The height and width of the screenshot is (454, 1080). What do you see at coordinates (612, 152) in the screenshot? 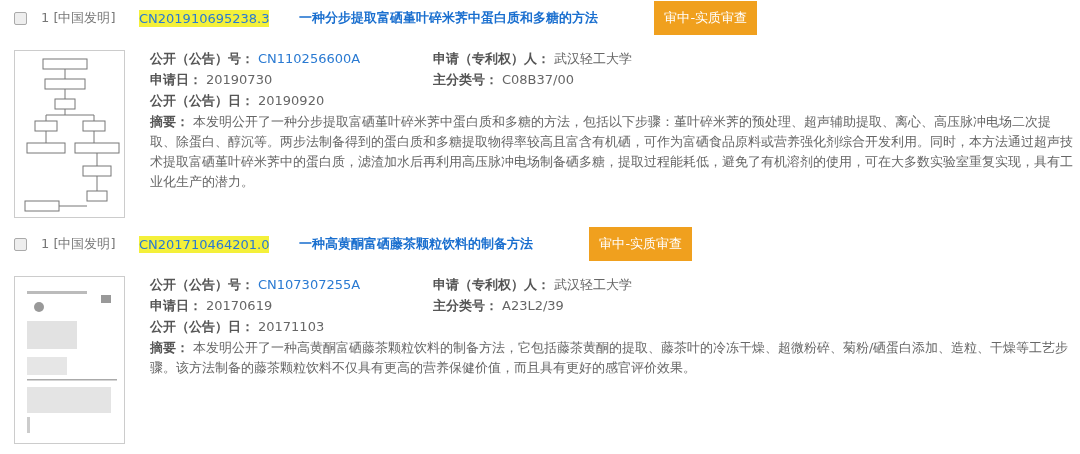
I see `abstract-text: 摘要： 本发明公开了一种分步提取富硒堇叶碎米荠中蛋白质和多糖的方法，包括以下步骤：堇叶碎米荠的预处理、超声辅助提取、离心、高压脉冲电场二次提取、除蛋白、醇沉等。两步法制备得到的蛋白质和多糖提取物得率较高且富含有机硒，可作为富硒食品原料或营养强化剂综合开发利用。同时，本方法通过超声技术提取富硒堇叶碎米荠中的蛋白质，滤渣加水后再利用高压脉冲电场制备硒多糖，提取过程能耗低，避免了有机溶剂的使用，可在大多数实验室重复实现，具有工业化生产的潜力。` at bounding box center [612, 152].